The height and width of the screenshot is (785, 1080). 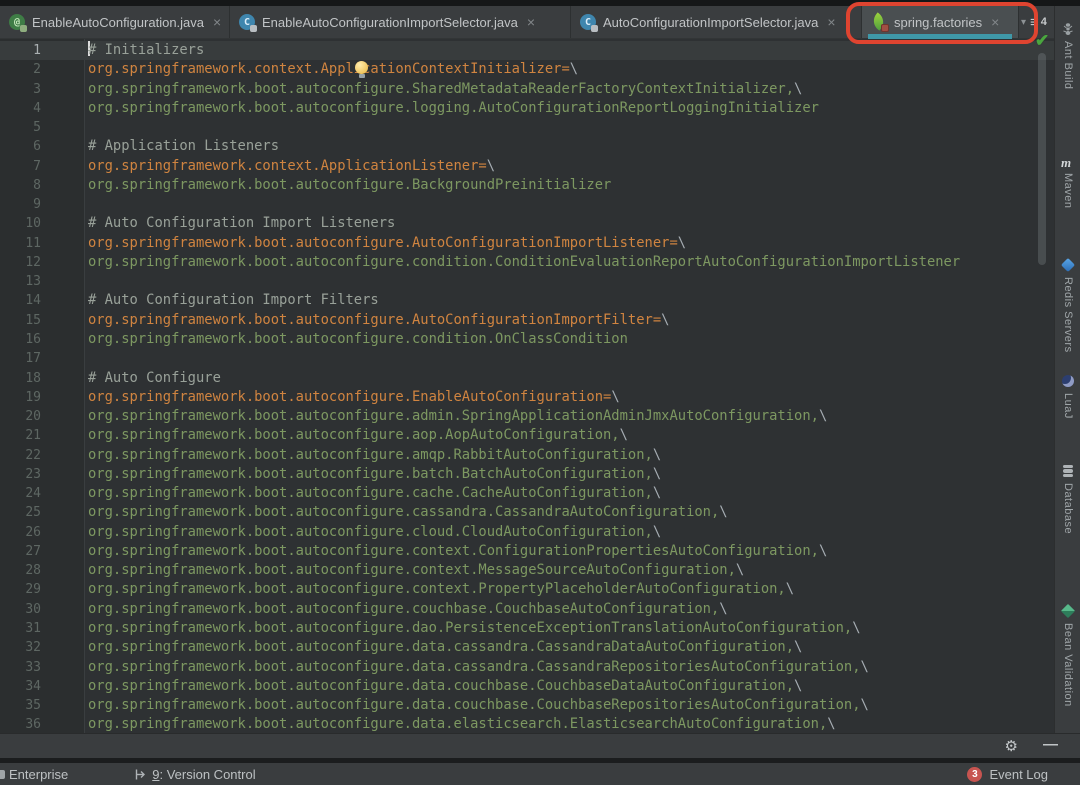 What do you see at coordinates (1066, 162) in the screenshot?
I see `maven-icon: m` at bounding box center [1066, 162].